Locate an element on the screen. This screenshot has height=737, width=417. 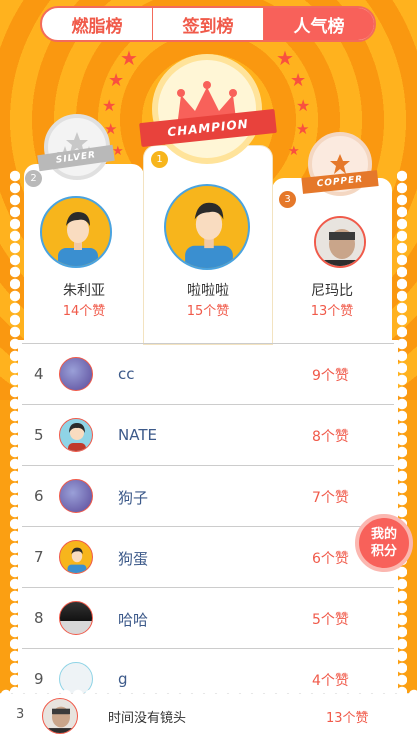
silver-user-likes: 14个赞 is located at coordinates (84, 311).